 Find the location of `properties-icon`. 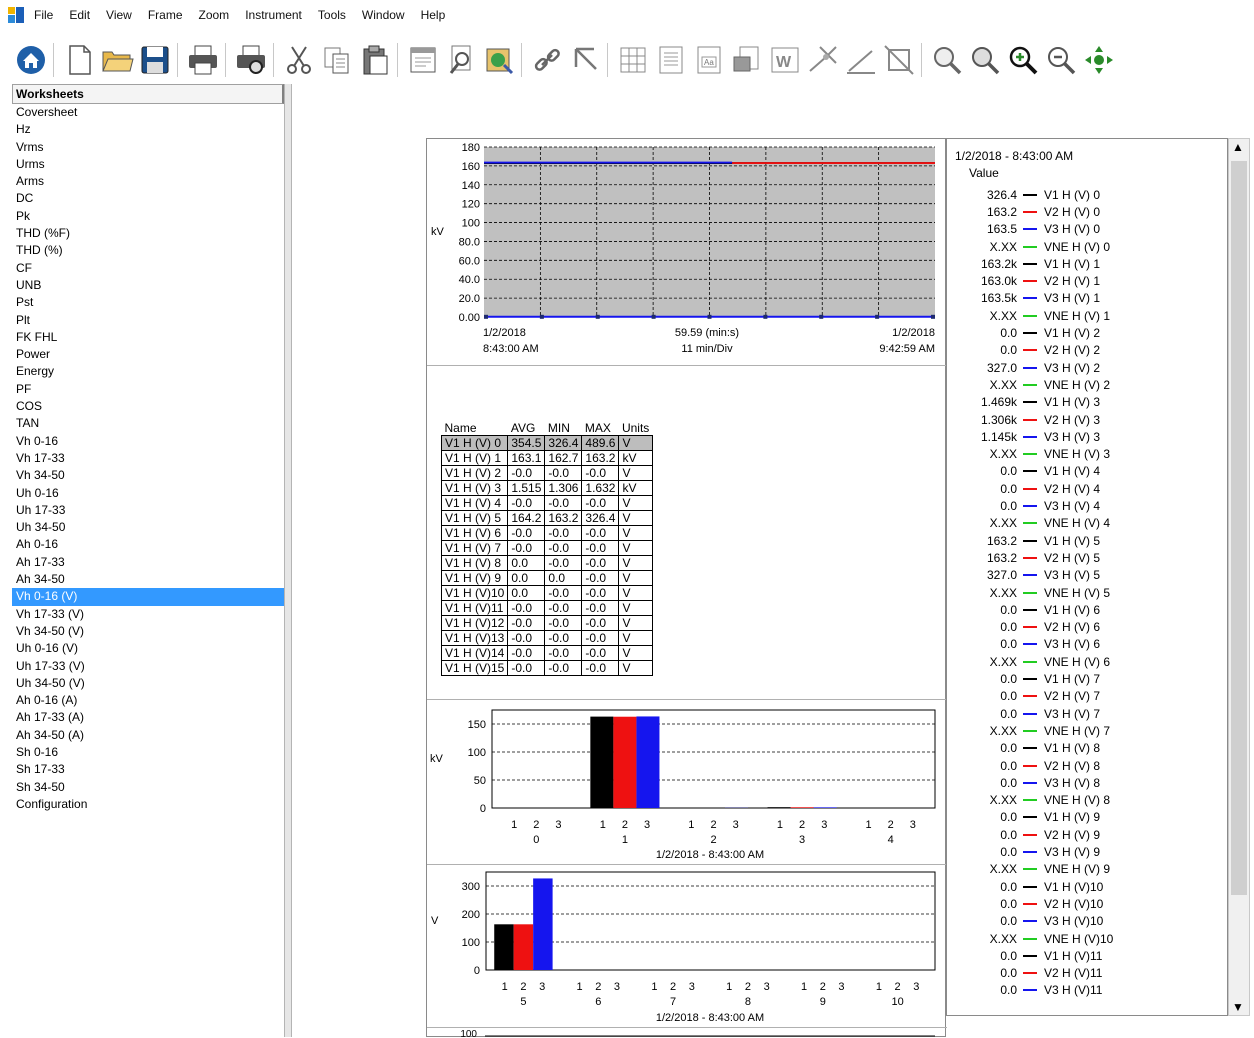

properties-icon is located at coordinates (423, 60).